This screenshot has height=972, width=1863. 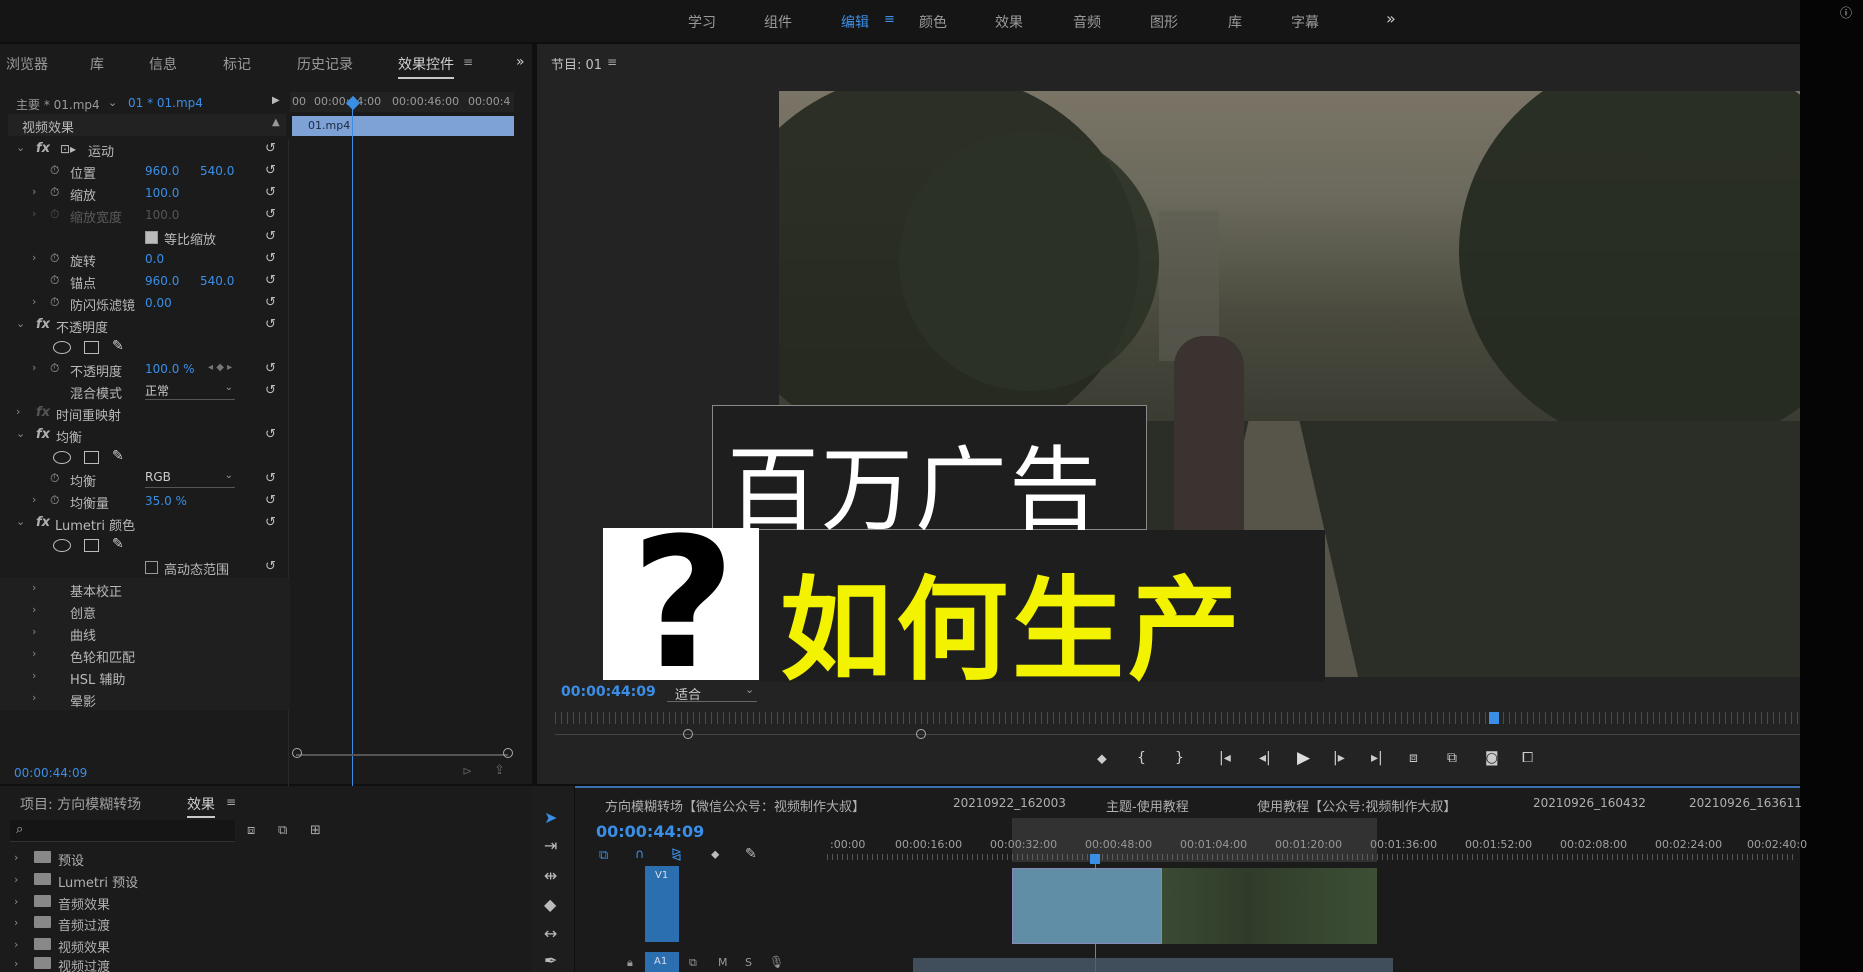 I want to click on linked-selection-icon: ⧎, so click(x=676, y=854).